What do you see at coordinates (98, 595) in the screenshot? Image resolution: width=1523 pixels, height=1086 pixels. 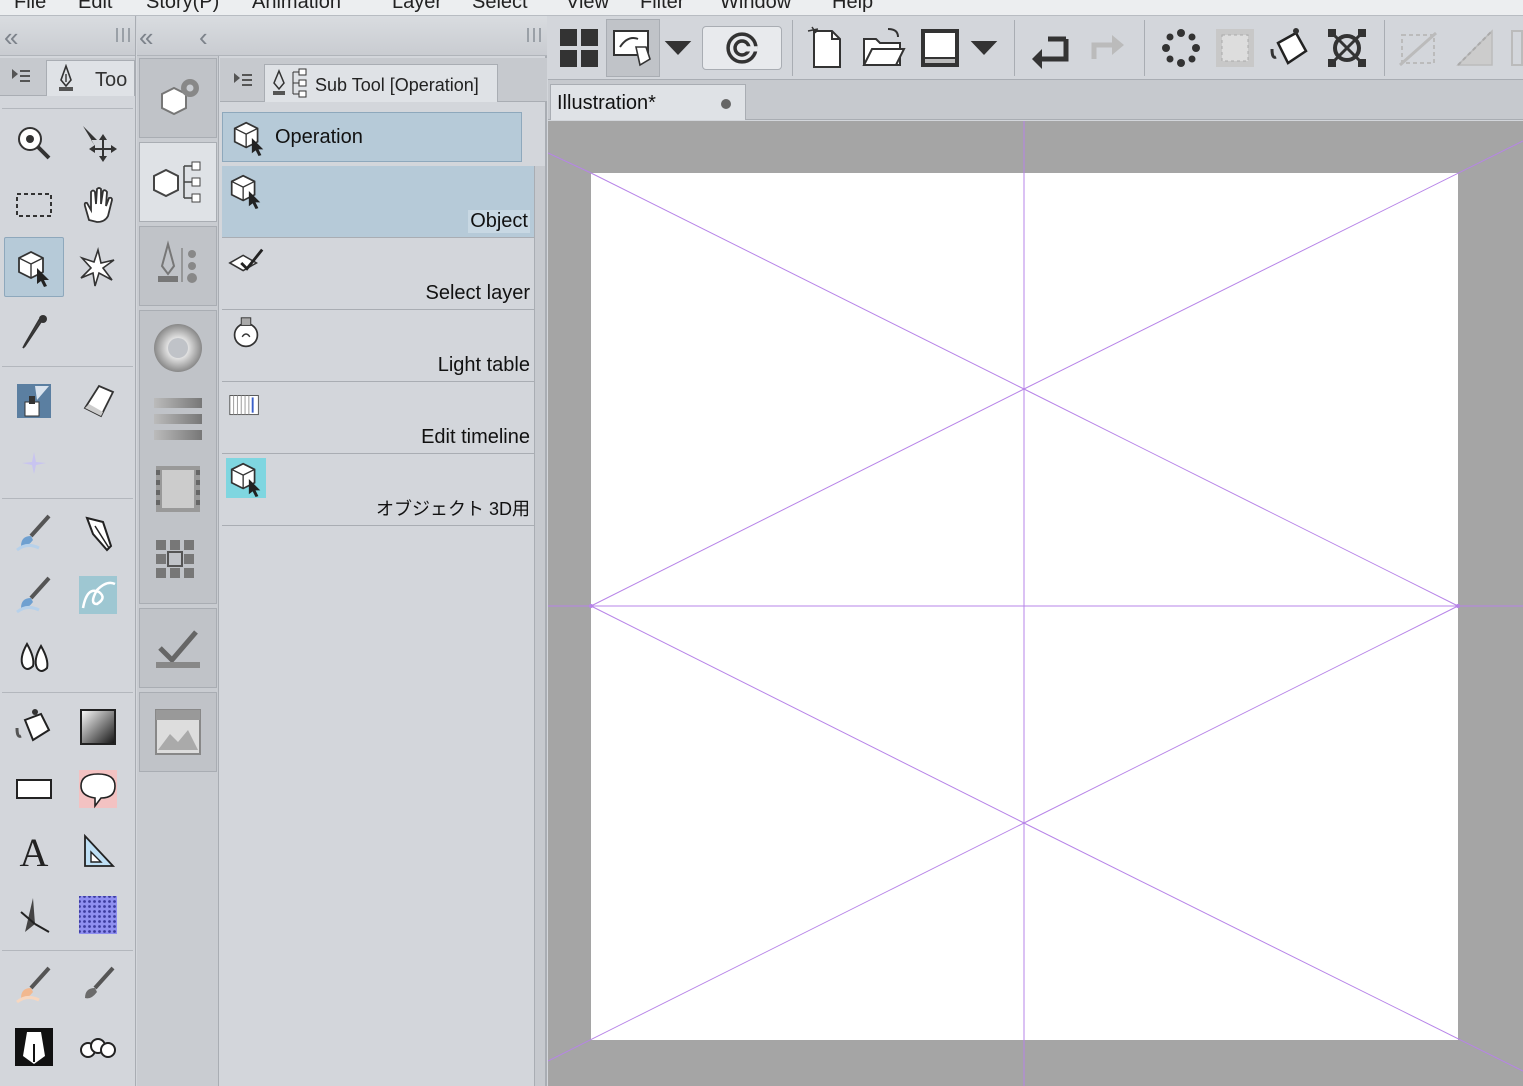 I see `decoration-brush-tool-button` at bounding box center [98, 595].